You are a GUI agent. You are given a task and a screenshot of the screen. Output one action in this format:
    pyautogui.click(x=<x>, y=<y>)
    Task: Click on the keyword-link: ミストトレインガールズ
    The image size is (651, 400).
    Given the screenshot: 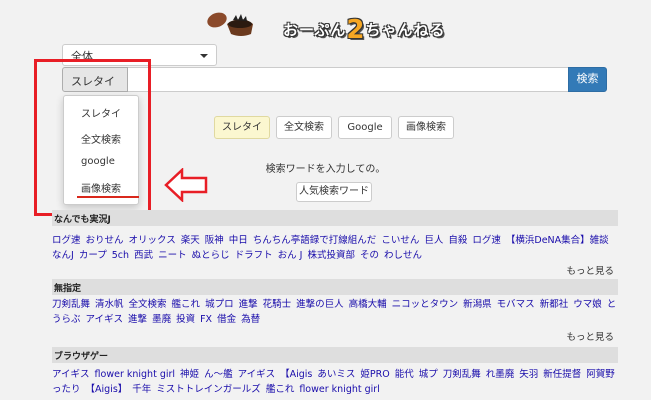 What is the action you would take?
    pyautogui.click(x=208, y=389)
    